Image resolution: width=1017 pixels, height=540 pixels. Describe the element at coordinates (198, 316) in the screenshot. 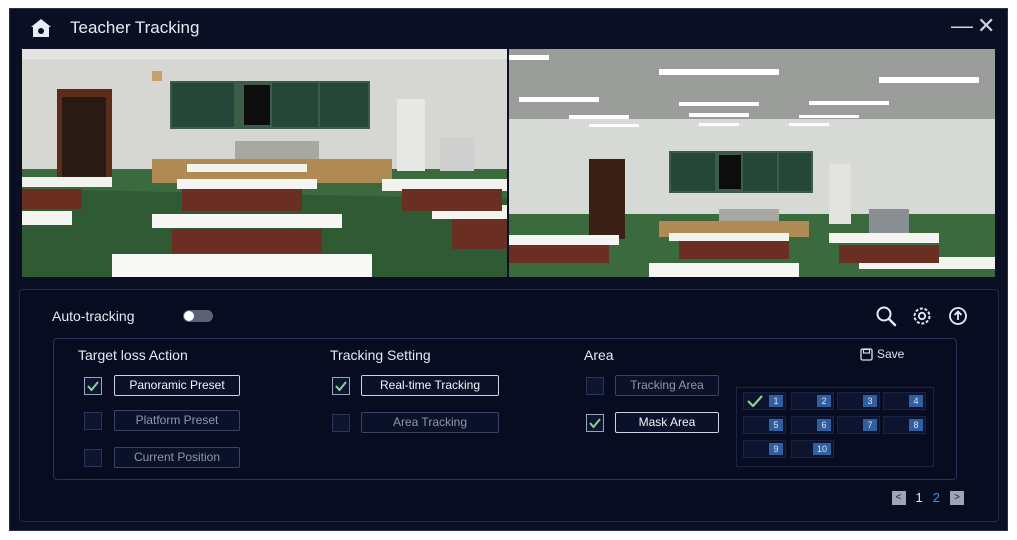

I see `auto-tracking-toggle` at that location.